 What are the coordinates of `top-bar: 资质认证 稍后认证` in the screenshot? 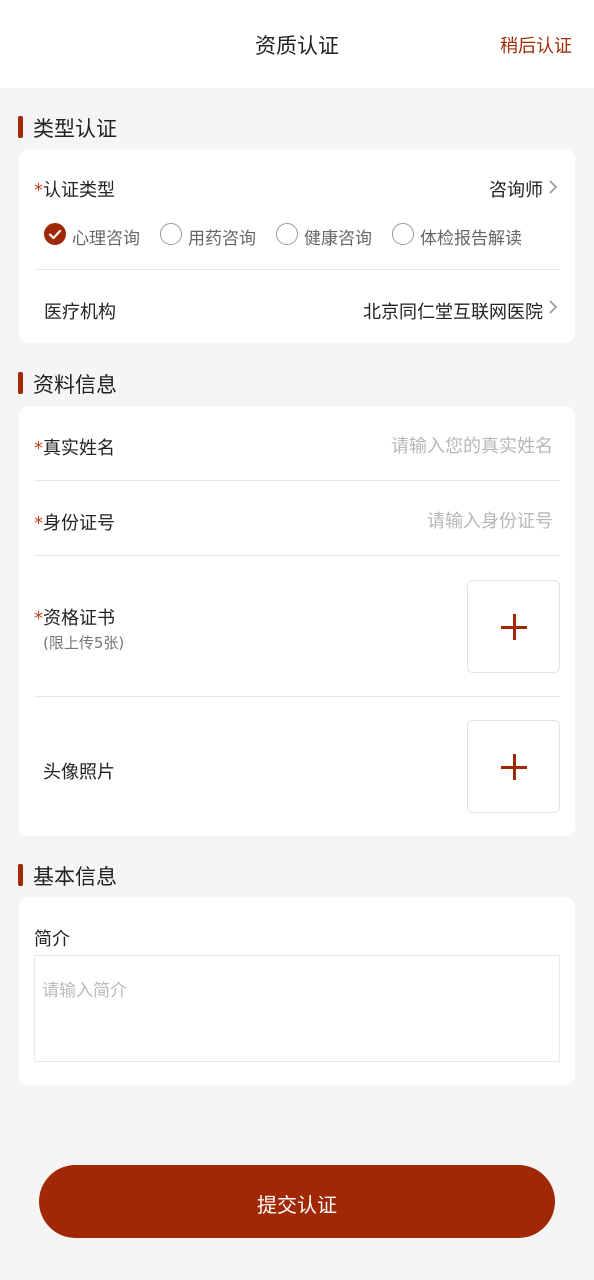 It's located at (297, 44).